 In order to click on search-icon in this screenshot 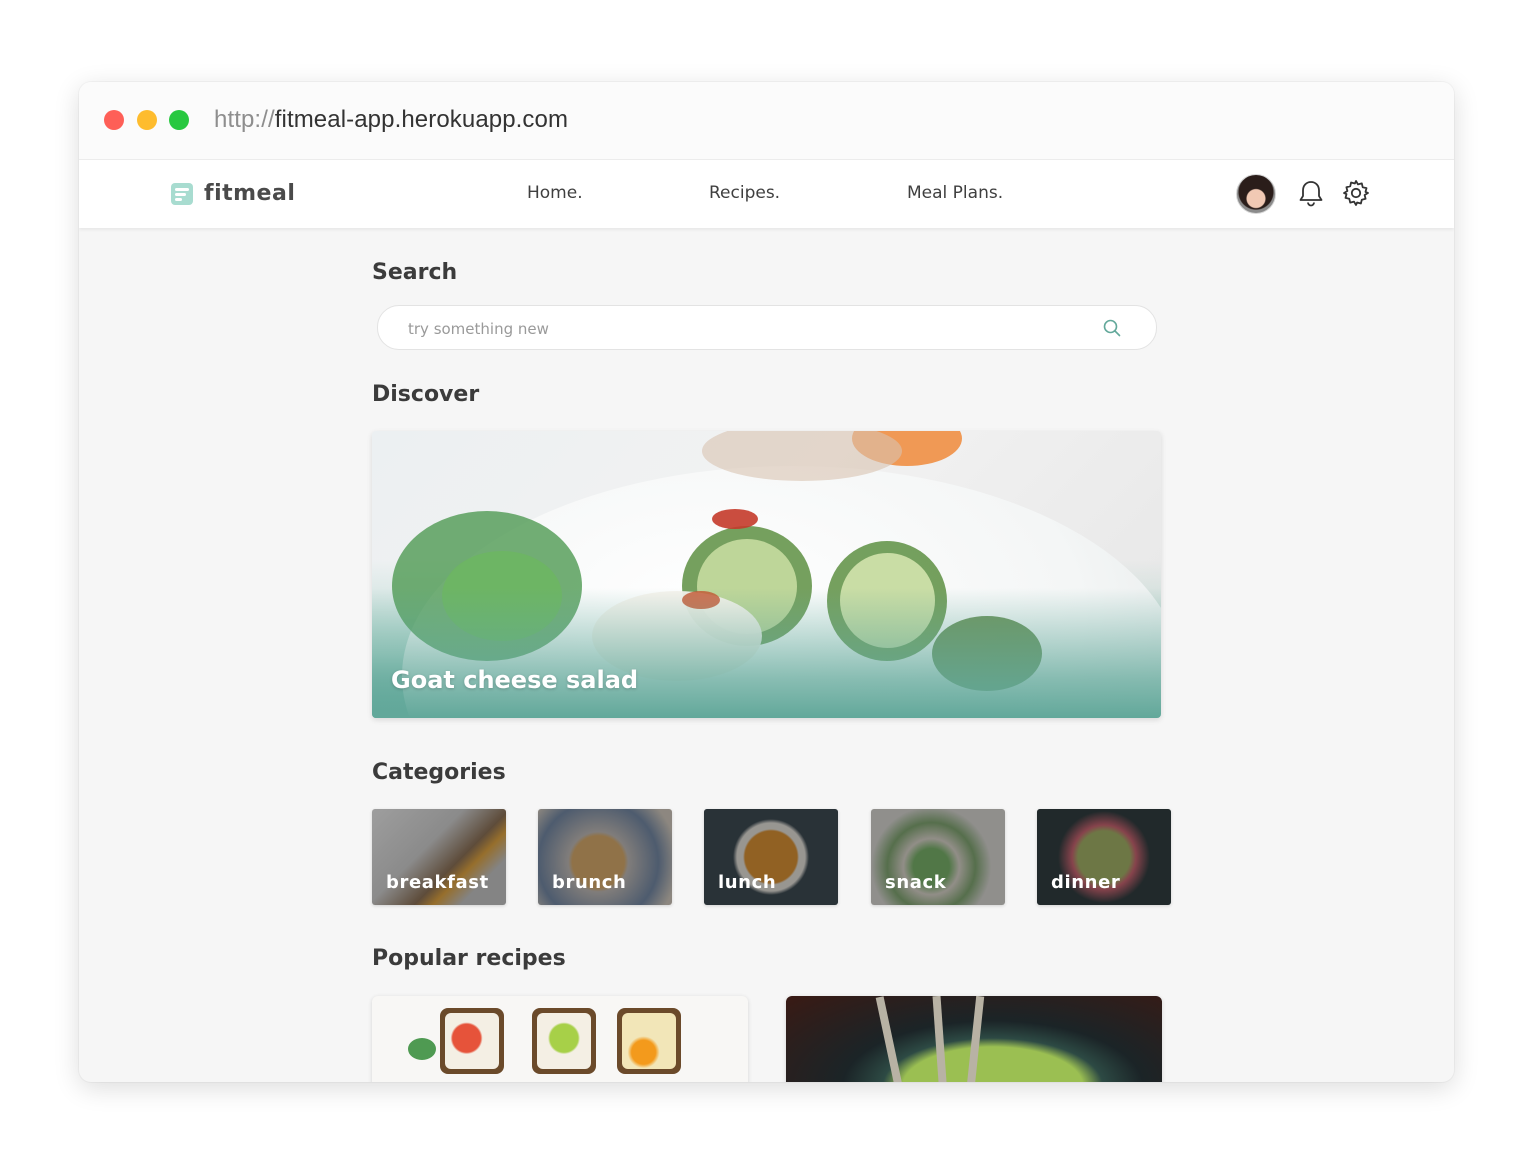, I will do `click(1112, 328)`.